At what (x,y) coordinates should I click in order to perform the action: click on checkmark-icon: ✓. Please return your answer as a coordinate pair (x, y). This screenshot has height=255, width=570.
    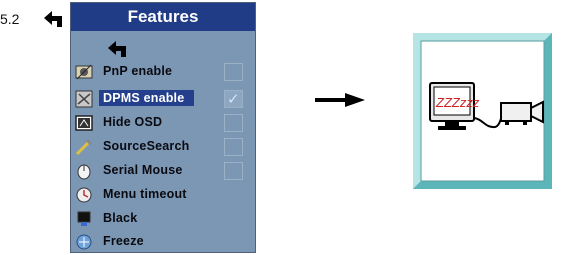
    Looking at the image, I should click on (233, 99).